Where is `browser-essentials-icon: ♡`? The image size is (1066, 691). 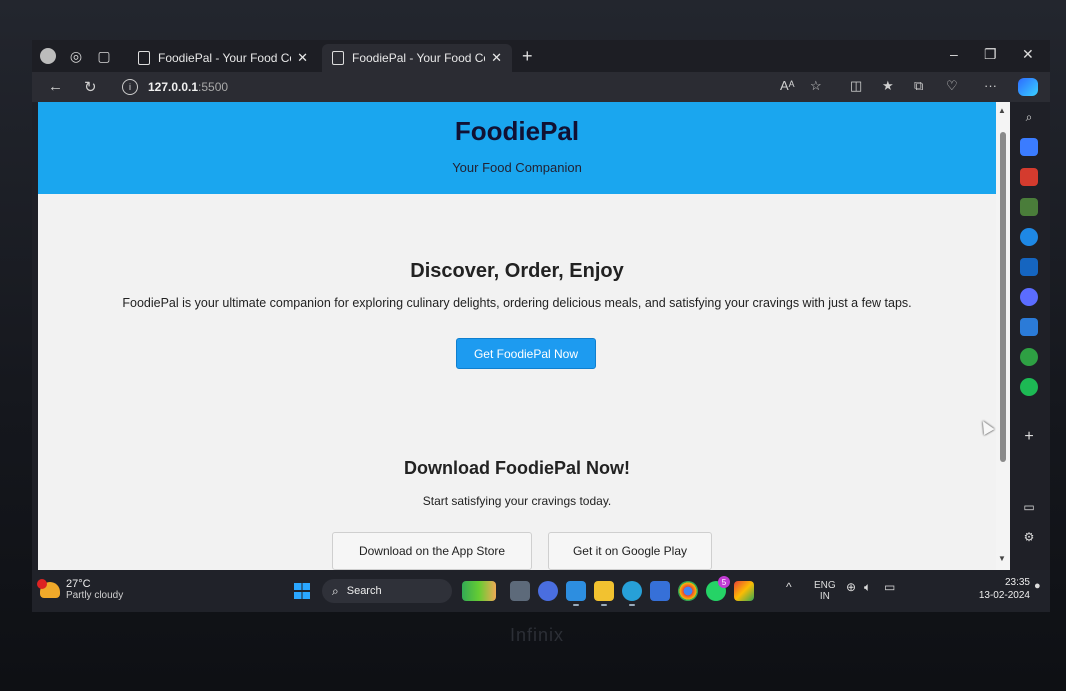 browser-essentials-icon: ♡ is located at coordinates (952, 86).